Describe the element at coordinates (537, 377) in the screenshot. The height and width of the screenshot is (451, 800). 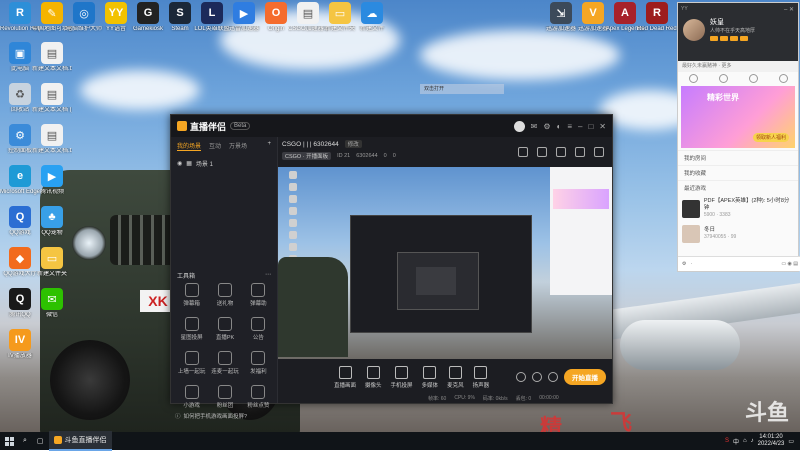
I see `preview-toggle-icon` at that location.